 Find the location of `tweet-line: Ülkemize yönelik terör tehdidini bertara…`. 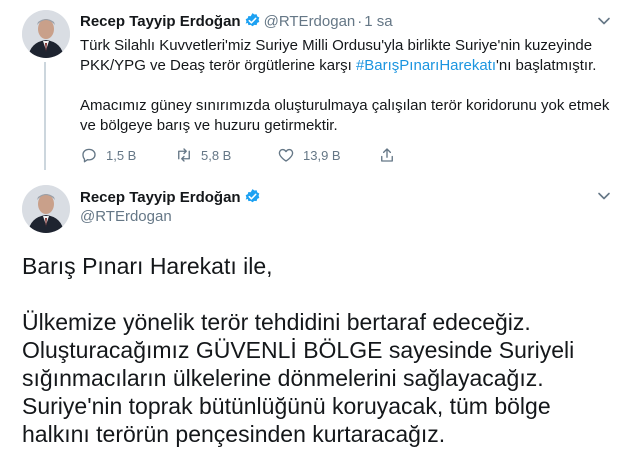

tweet-line: Ülkemize yönelik terör tehdidini bertara… is located at coordinates (276, 322).